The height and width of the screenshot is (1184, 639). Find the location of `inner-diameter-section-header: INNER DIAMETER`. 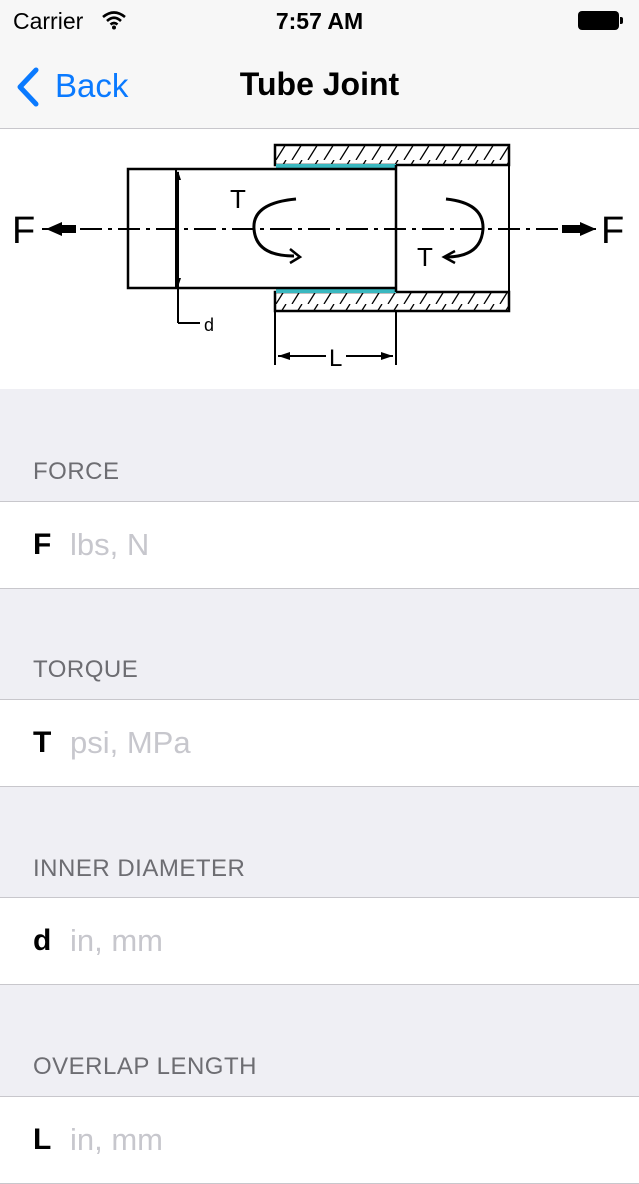

inner-diameter-section-header: INNER DIAMETER is located at coordinates (139, 868).